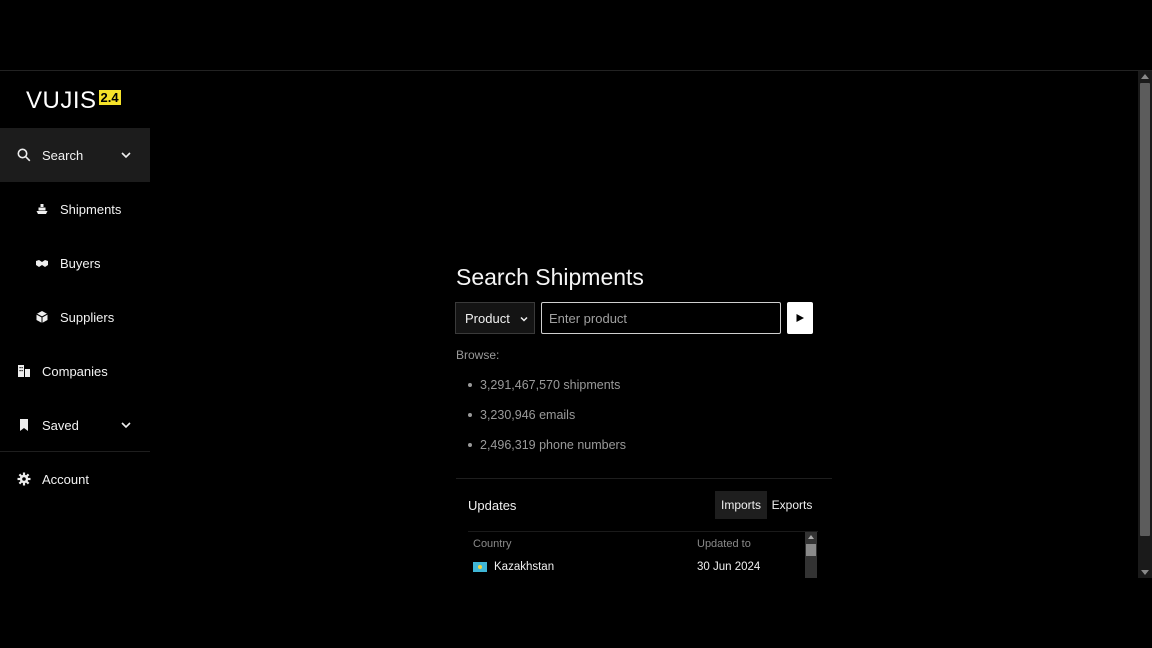 This screenshot has width=1152, height=648. I want to click on search-type-value: Product, so click(487, 318).